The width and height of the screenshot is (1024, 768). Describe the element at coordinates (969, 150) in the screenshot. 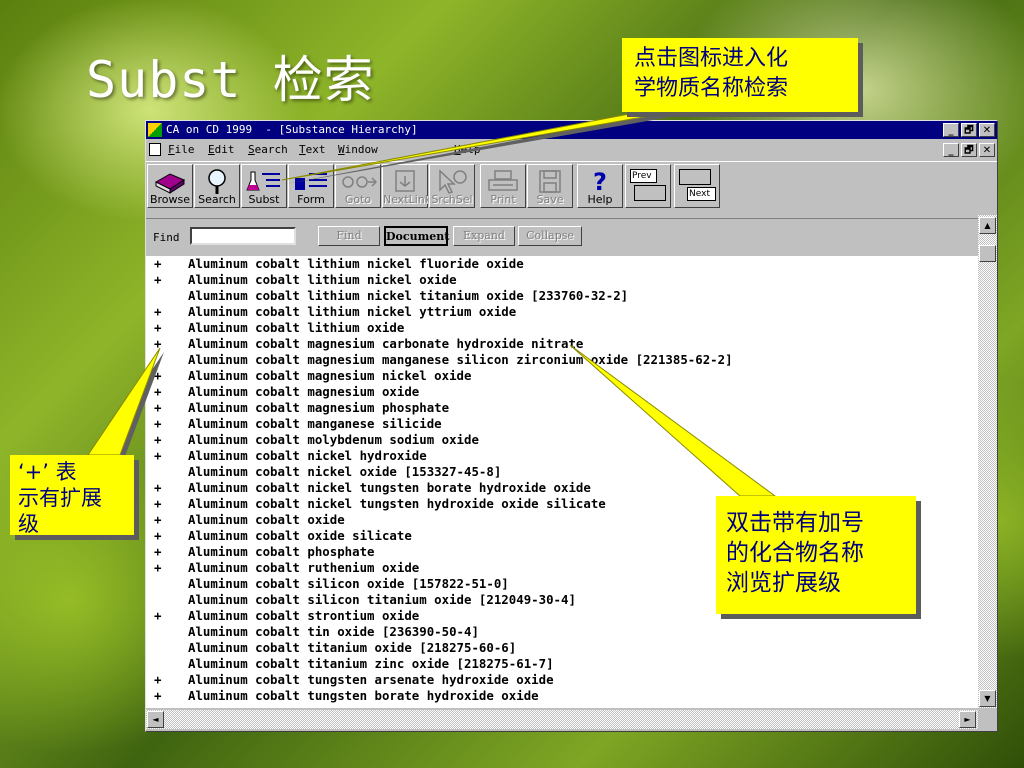

I see `doc-restore-button: 🗗` at that location.